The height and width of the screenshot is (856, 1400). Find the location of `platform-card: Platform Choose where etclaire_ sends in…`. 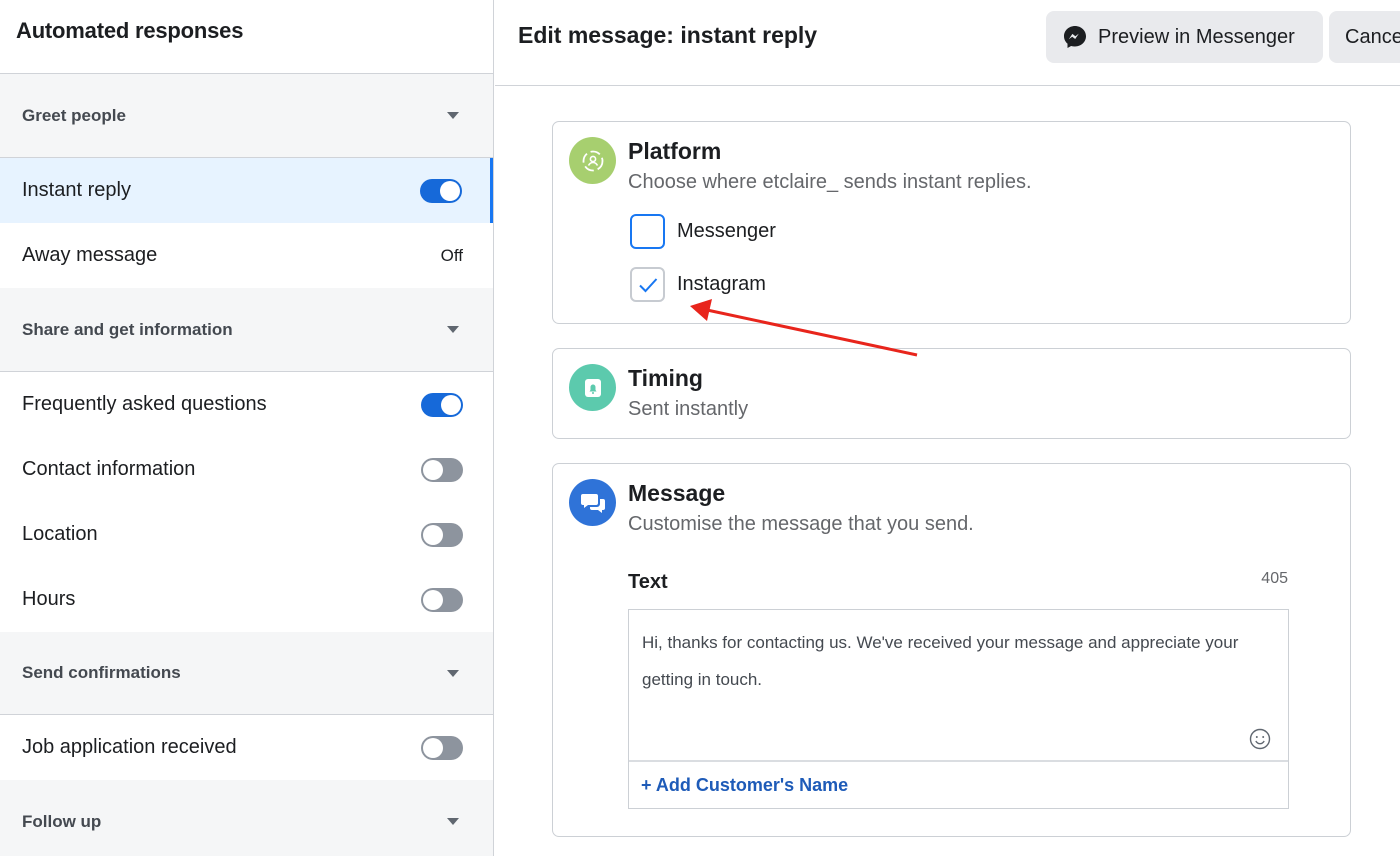

platform-card: Platform Choose where etclaire_ sends in… is located at coordinates (951, 222).